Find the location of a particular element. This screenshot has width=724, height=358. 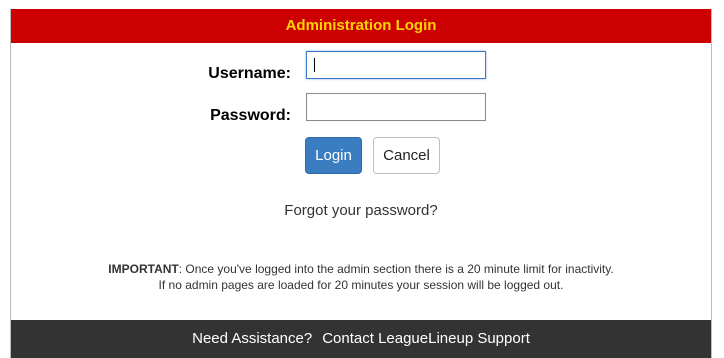

forgot-password-link: Forgot your password? is located at coordinates (361, 210).